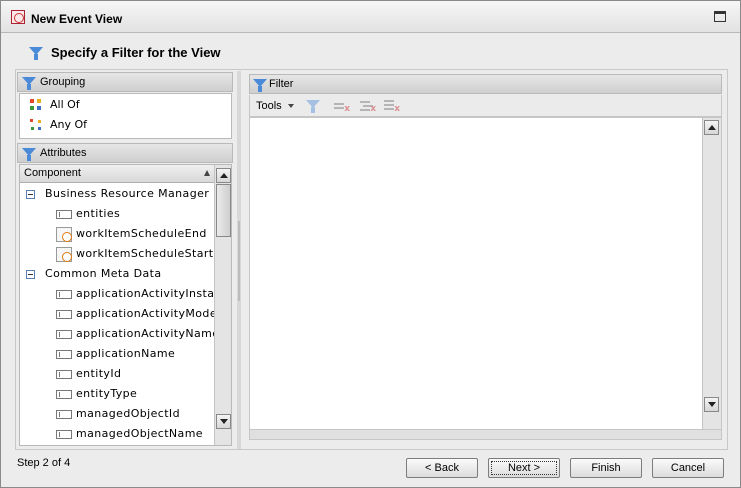  I want to click on tree-group-common-meta-data: Common Meta Data, so click(117, 274).